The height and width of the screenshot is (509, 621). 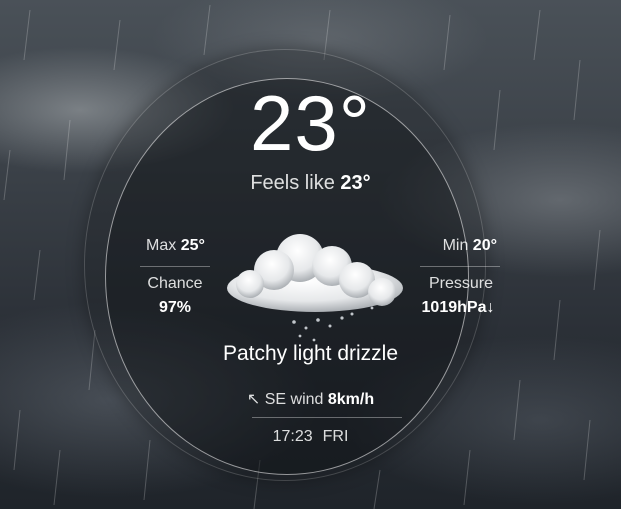 I want to click on chance-label: Chance, so click(x=175, y=283).